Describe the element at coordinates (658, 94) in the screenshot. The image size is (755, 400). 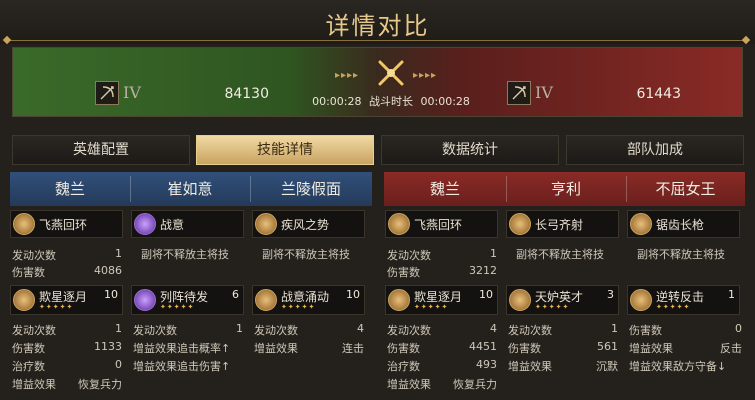
I see `troop-power: 61443` at that location.